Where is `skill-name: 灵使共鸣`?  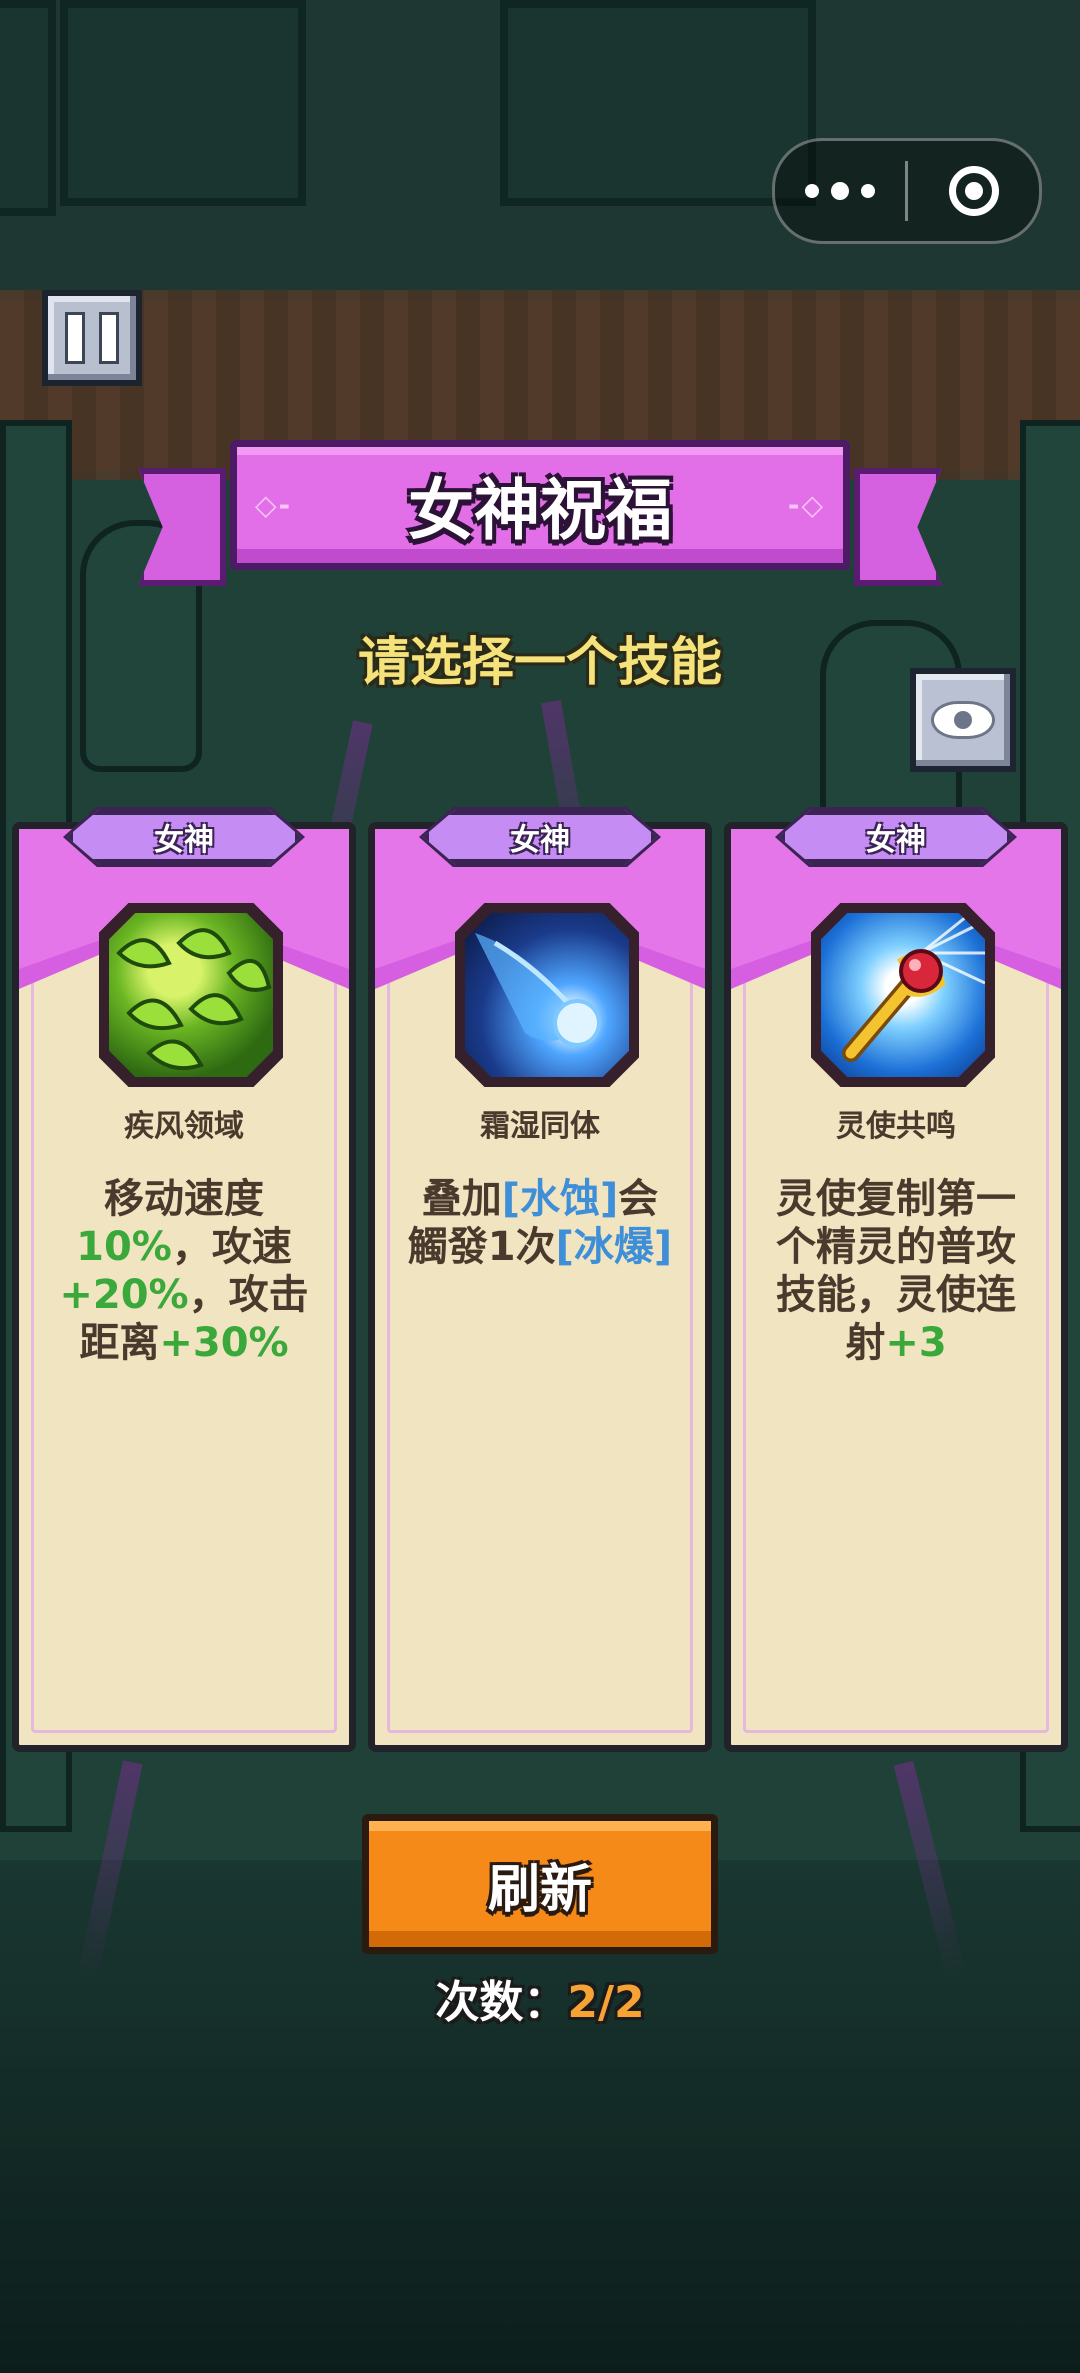
skill-name: 灵使共鸣 is located at coordinates (896, 1126).